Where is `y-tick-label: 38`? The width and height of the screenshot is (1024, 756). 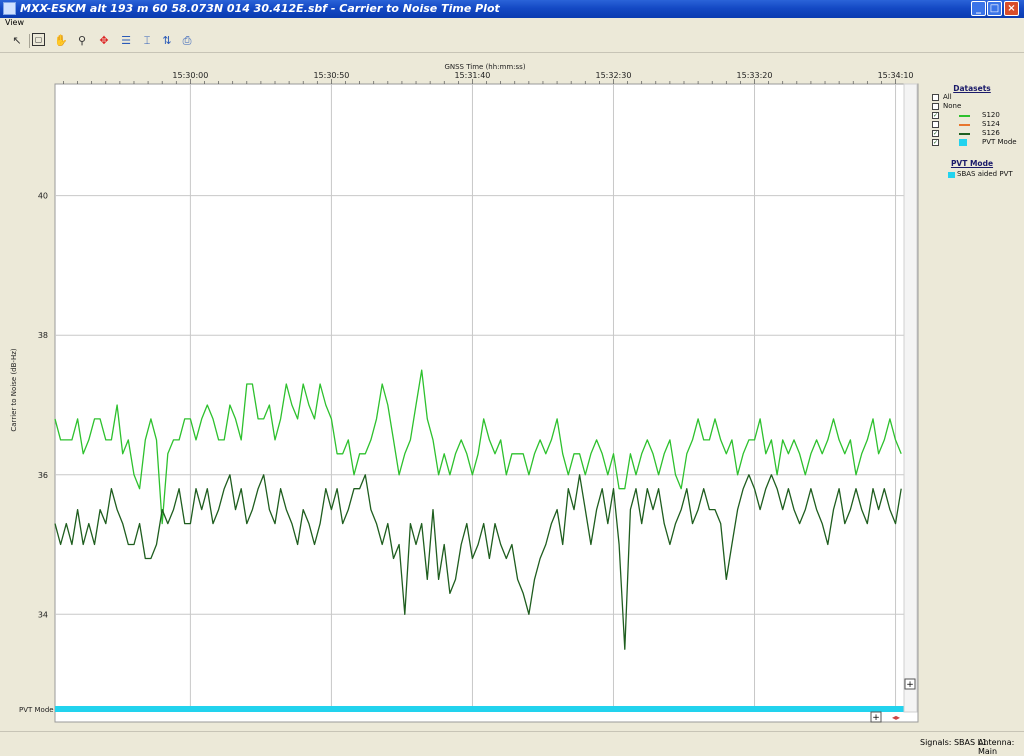
y-tick-label: 38 is located at coordinates (43, 335).